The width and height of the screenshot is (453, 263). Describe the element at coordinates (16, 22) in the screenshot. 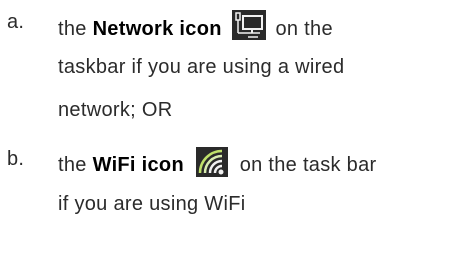

I see `list-marker: a.` at that location.